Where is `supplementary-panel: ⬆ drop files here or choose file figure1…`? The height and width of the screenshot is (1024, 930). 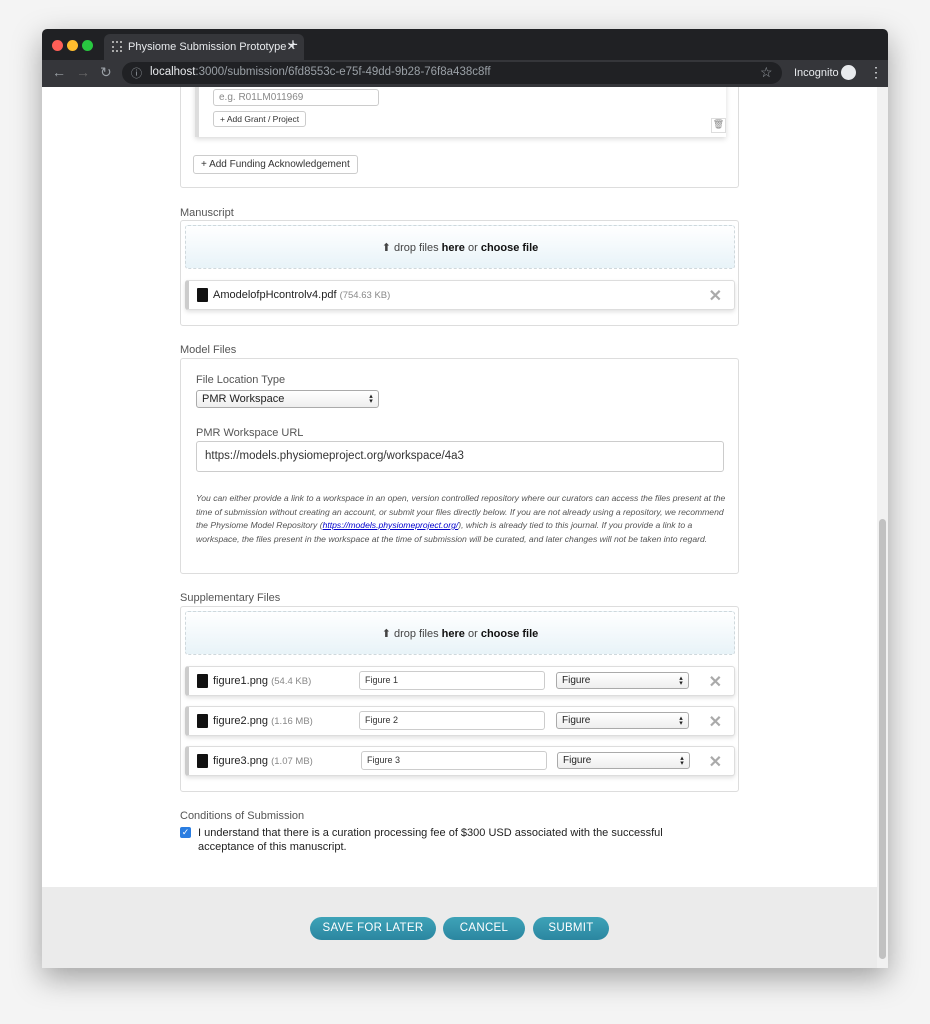
supplementary-panel: ⬆ drop files here or choose file figure1… is located at coordinates (459, 699).